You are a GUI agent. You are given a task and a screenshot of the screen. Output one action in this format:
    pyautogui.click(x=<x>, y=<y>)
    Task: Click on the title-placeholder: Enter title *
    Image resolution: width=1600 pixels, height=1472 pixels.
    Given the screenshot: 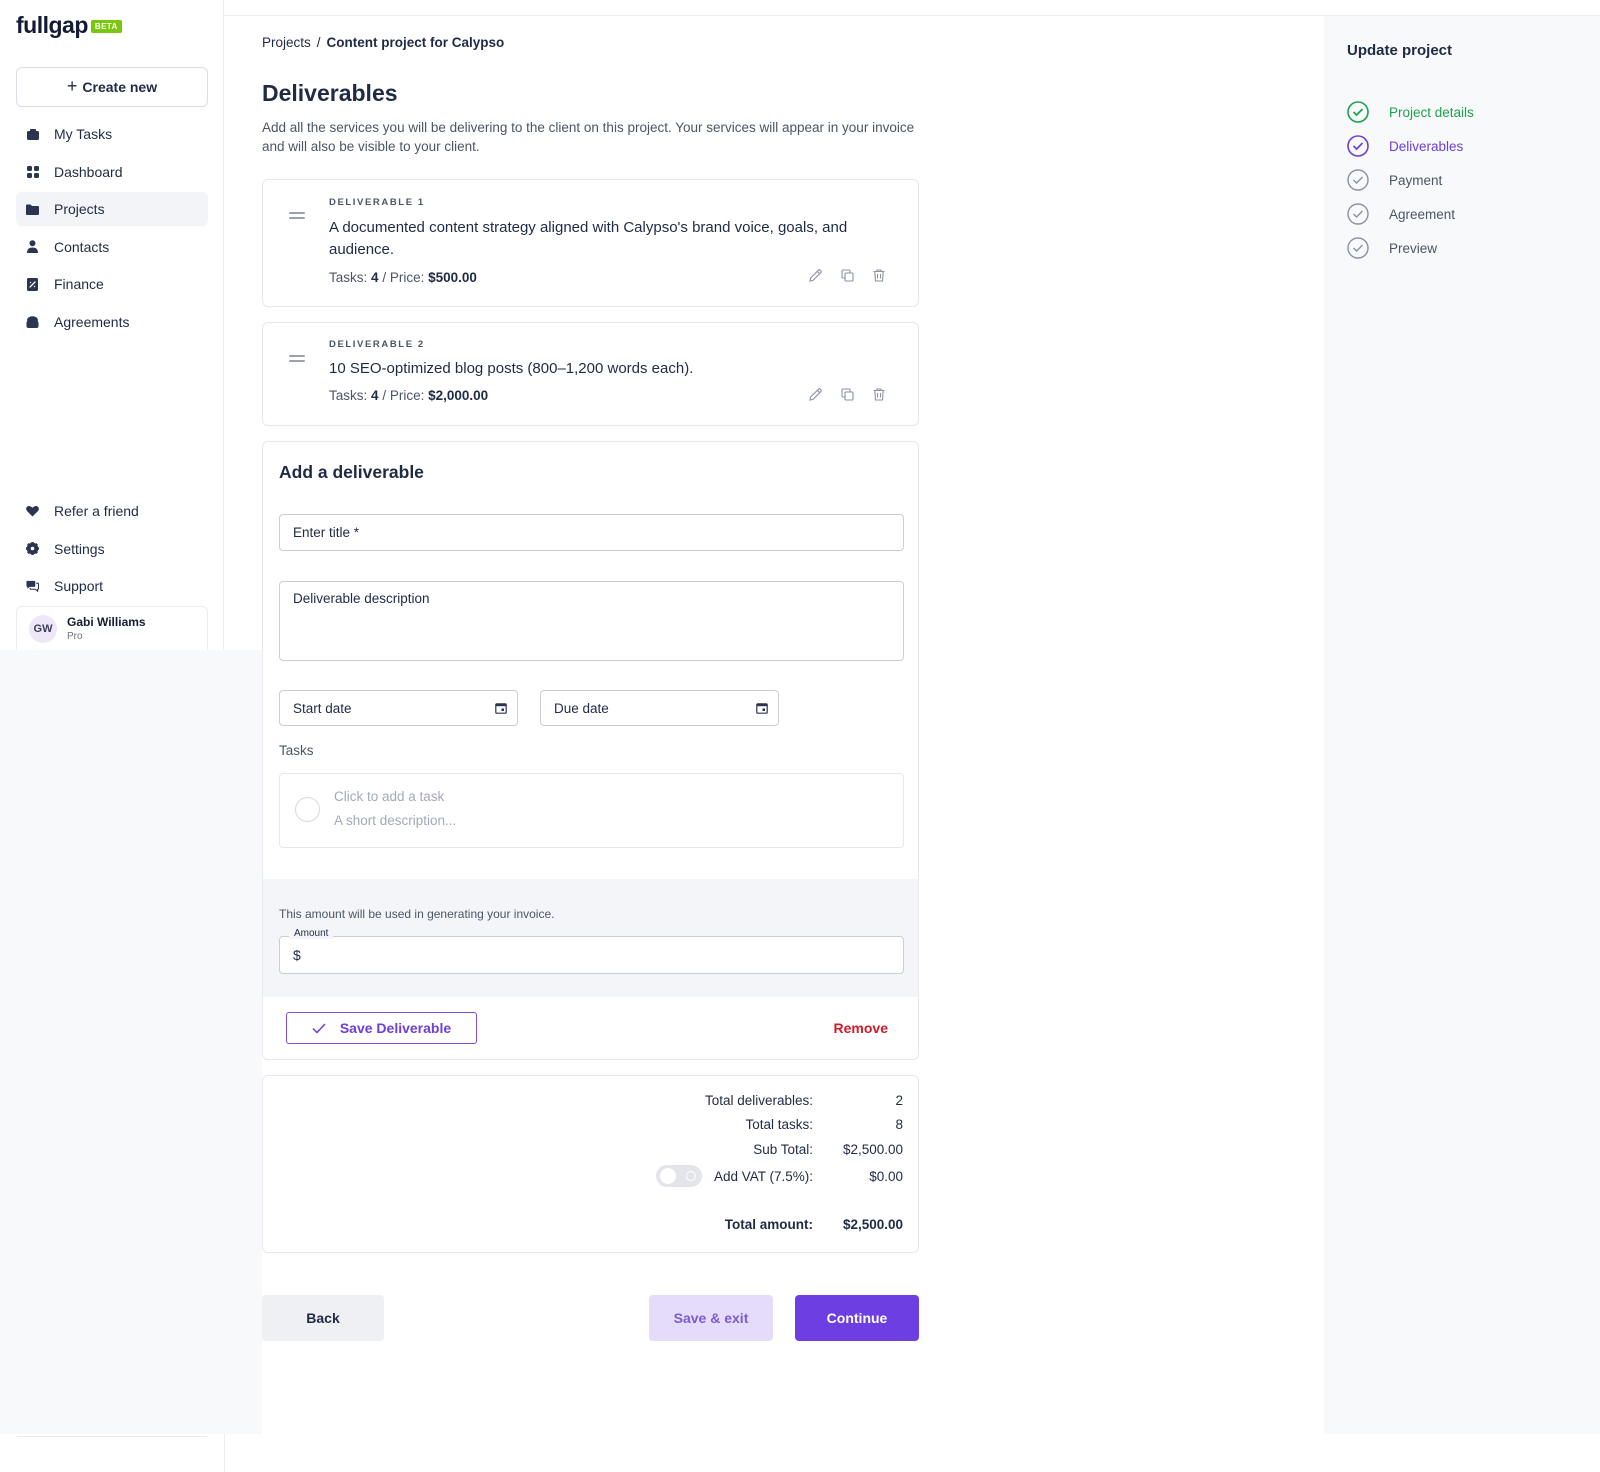 What is the action you would take?
    pyautogui.click(x=326, y=532)
    